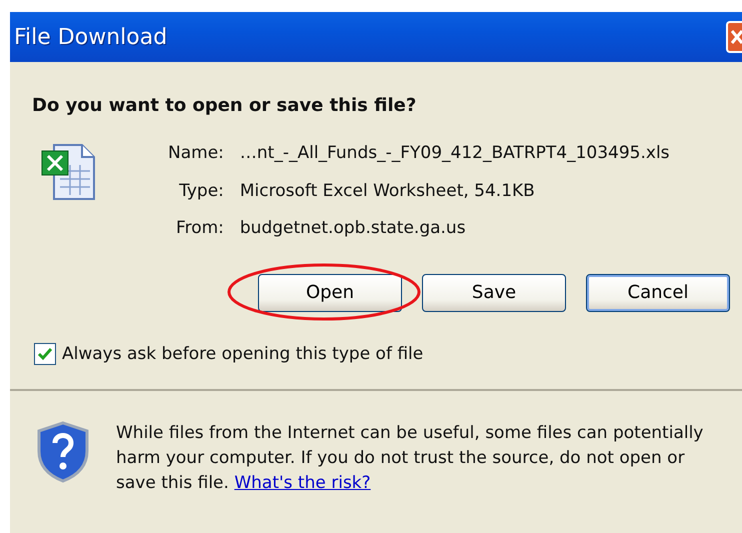 This screenshot has width=742, height=533. What do you see at coordinates (388, 191) in the screenshot?
I see `field-value: Microsoft Excel Worksheet, 54.1KB` at bounding box center [388, 191].